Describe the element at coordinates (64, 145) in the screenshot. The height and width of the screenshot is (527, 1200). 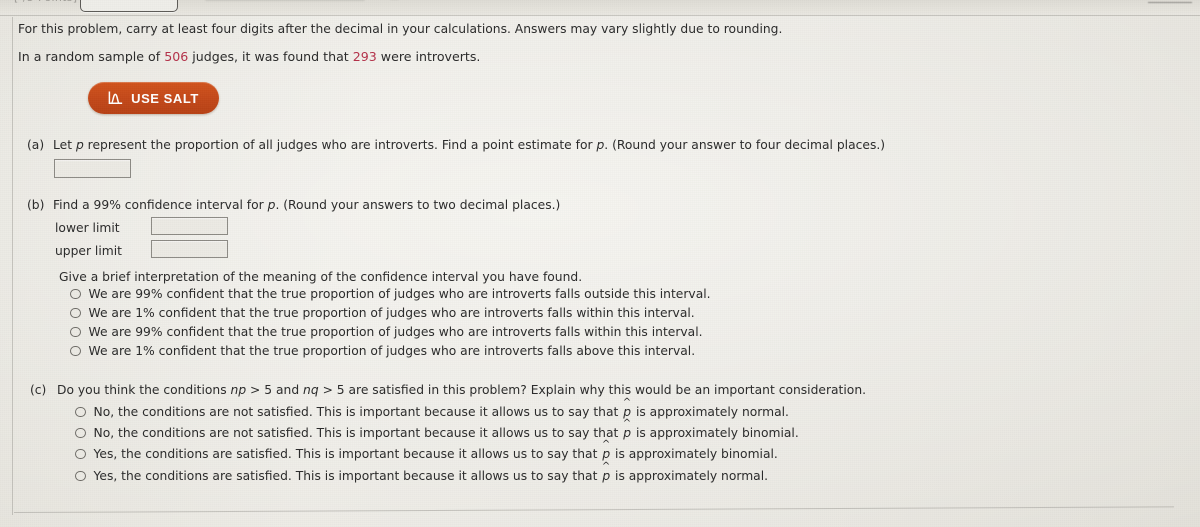
I see `part-a-text-1: Let` at that location.